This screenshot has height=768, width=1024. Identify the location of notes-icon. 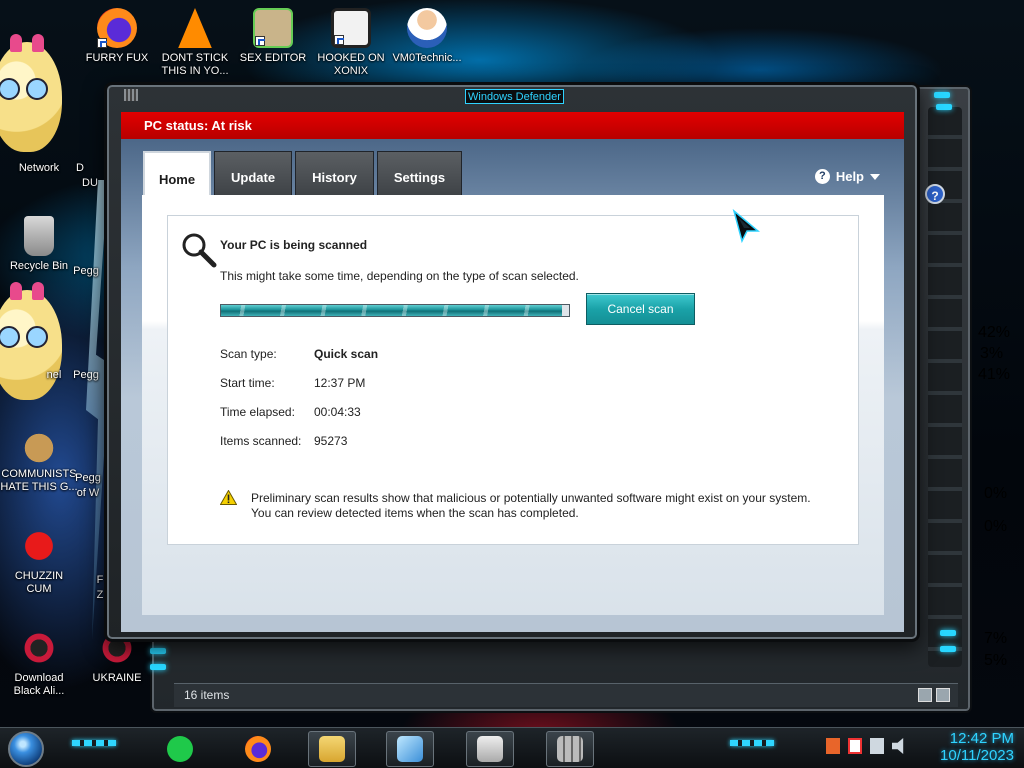
(180, 749).